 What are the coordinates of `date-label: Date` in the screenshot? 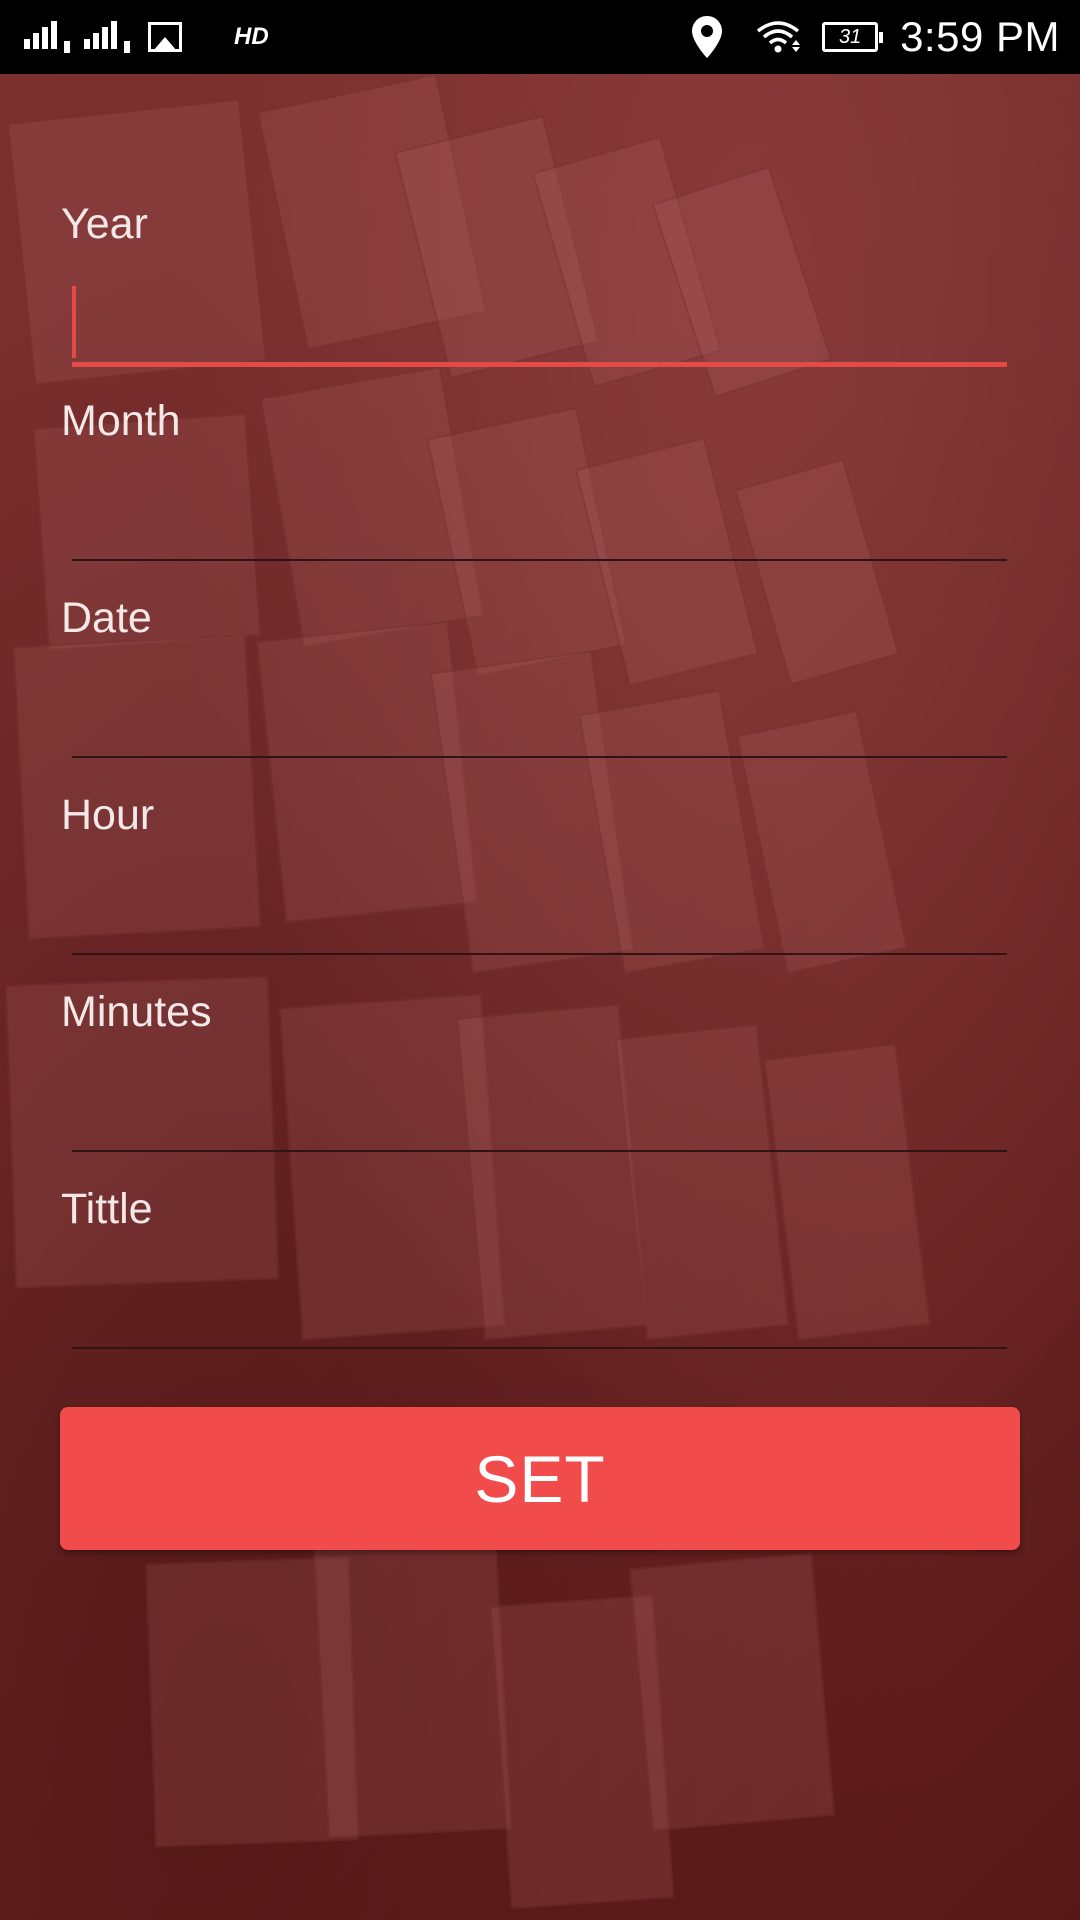 It's located at (106, 618).